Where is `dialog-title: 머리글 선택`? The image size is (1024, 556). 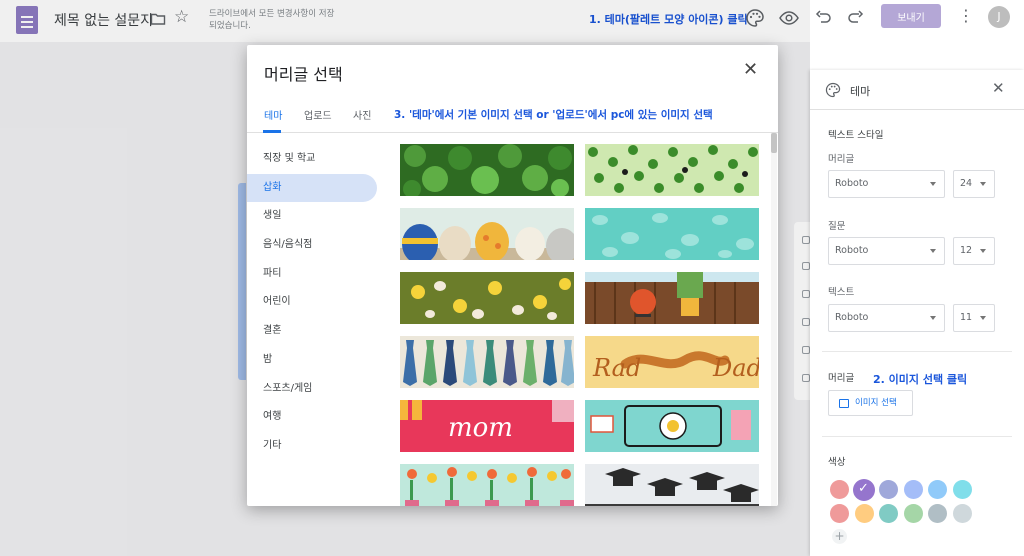
dialog-title: 머리글 선택 is located at coordinates (303, 74).